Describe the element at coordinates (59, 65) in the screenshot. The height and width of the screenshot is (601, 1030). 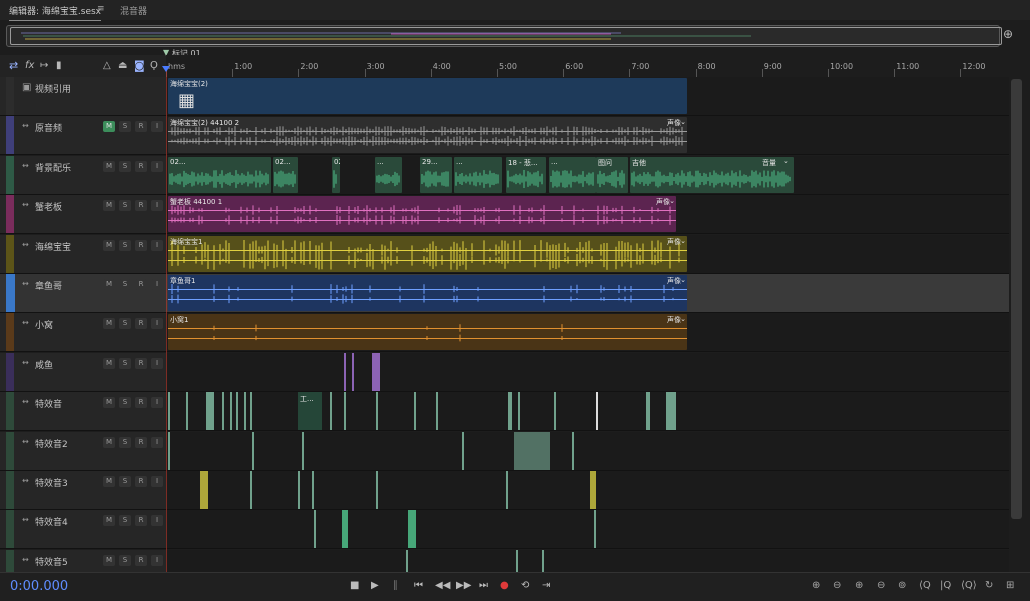
I see `meter-icon: ▮` at that location.